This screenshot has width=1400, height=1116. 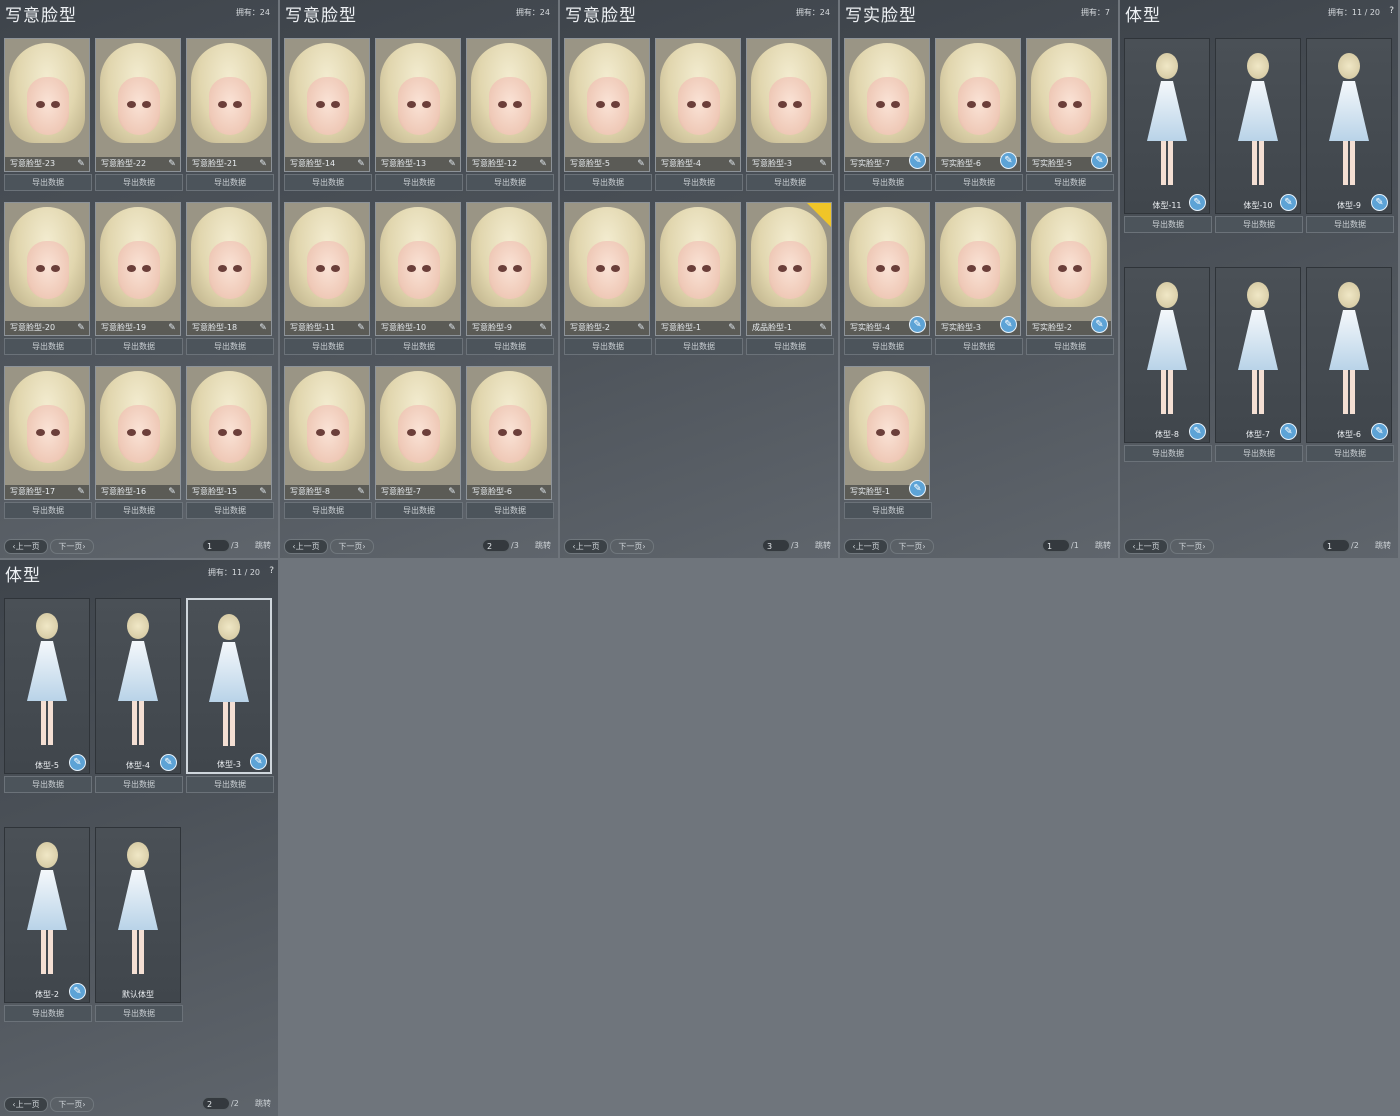 I want to click on face-card: 写实脸型-4 ✎, so click(x=887, y=269).